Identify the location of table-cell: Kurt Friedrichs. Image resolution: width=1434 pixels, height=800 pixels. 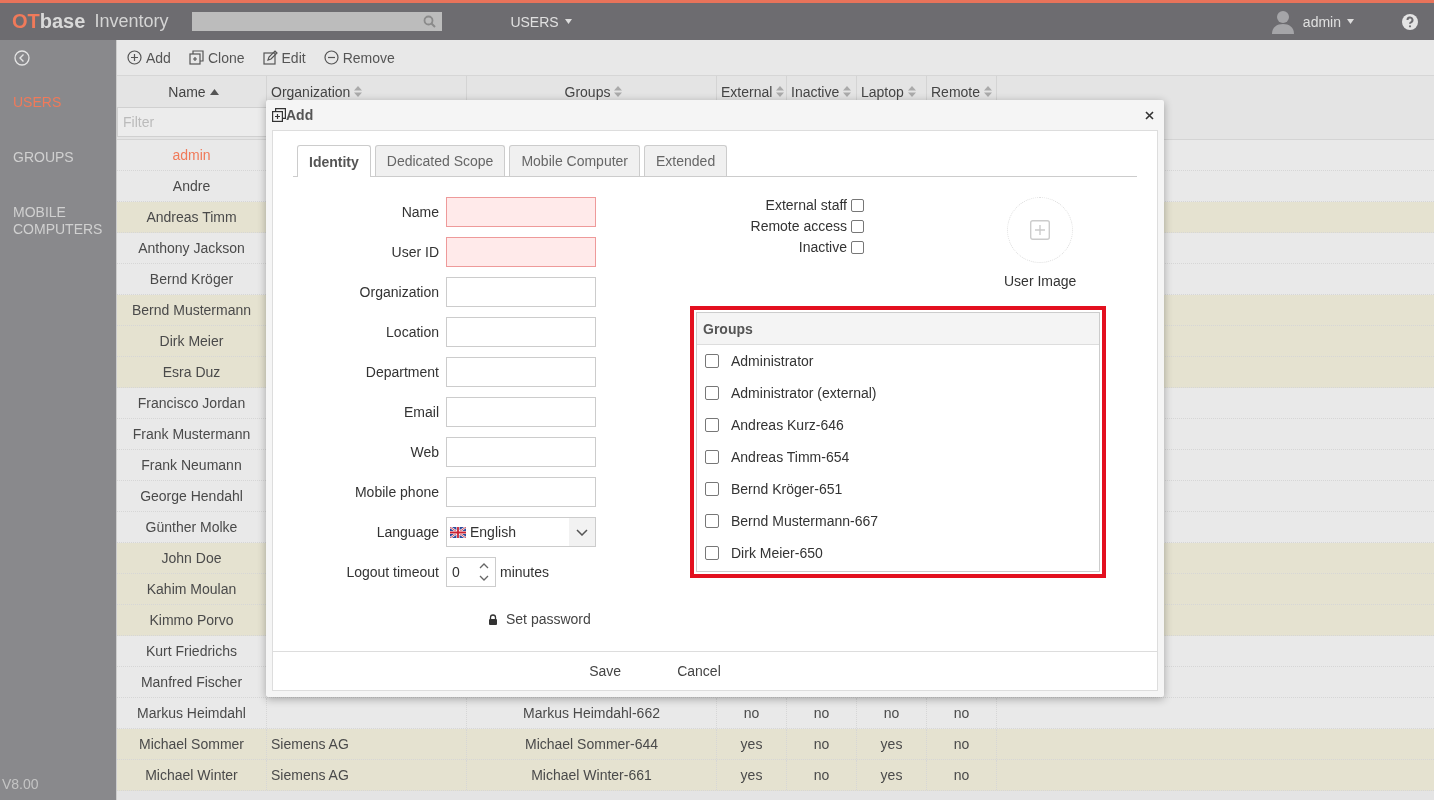
(191, 651).